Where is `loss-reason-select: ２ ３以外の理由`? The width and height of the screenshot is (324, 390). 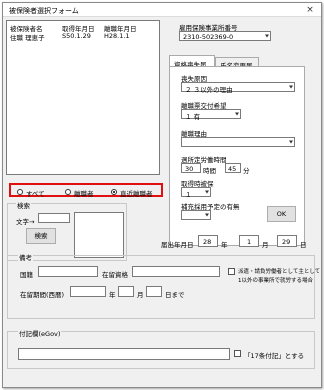 loss-reason-select: ２ ３以外の理由 is located at coordinates (238, 88).